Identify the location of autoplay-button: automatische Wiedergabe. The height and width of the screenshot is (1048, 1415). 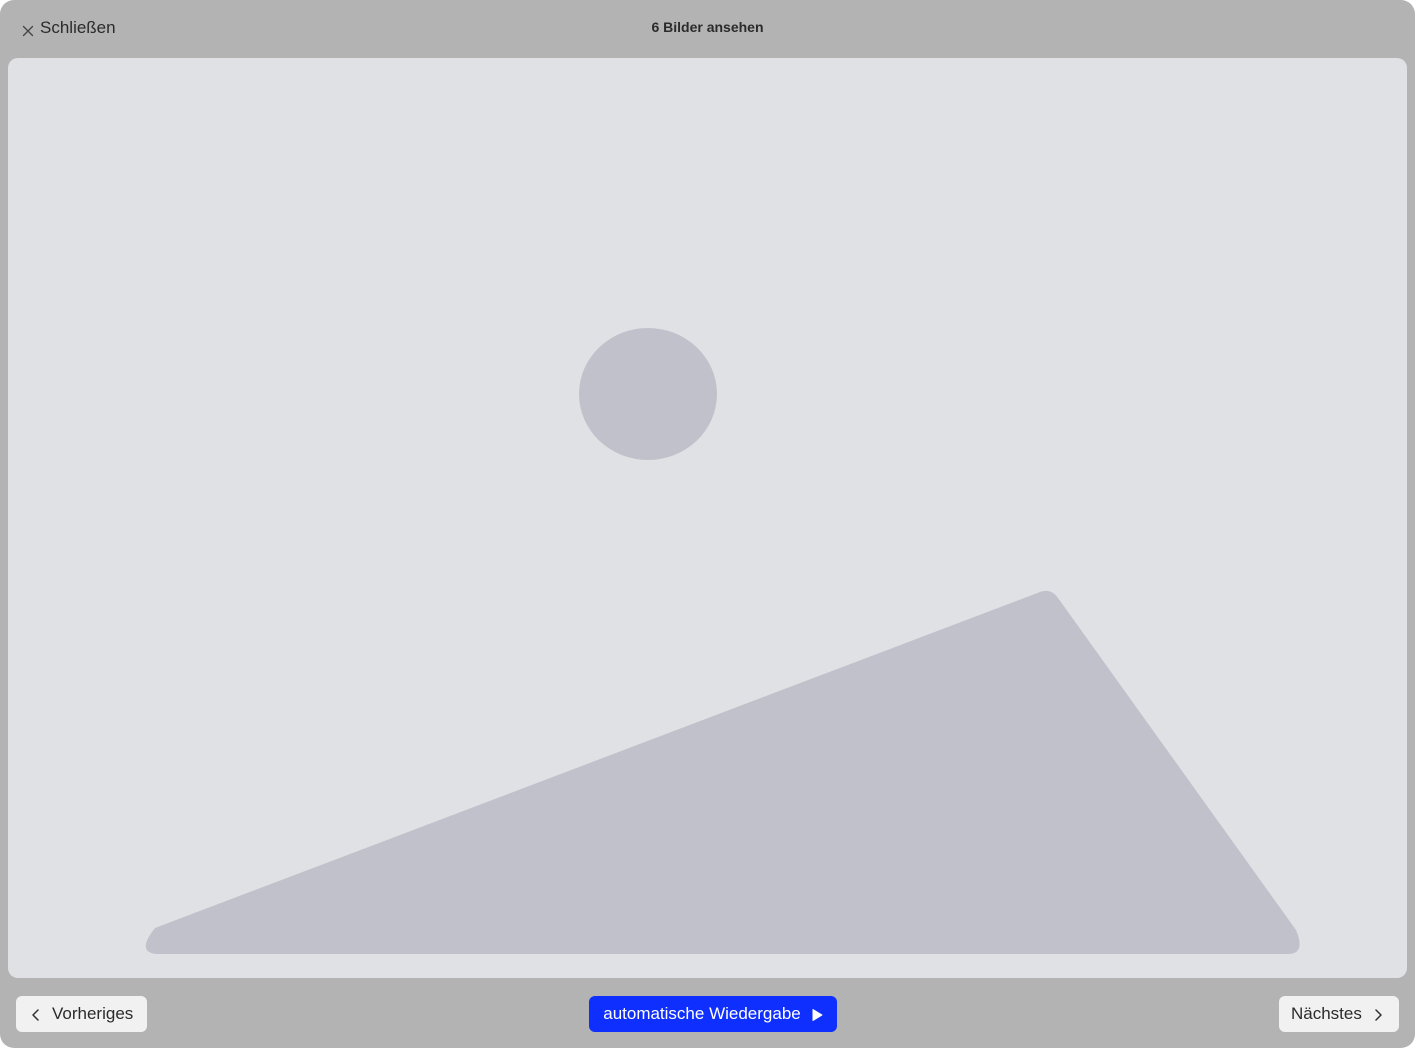
(713, 1014).